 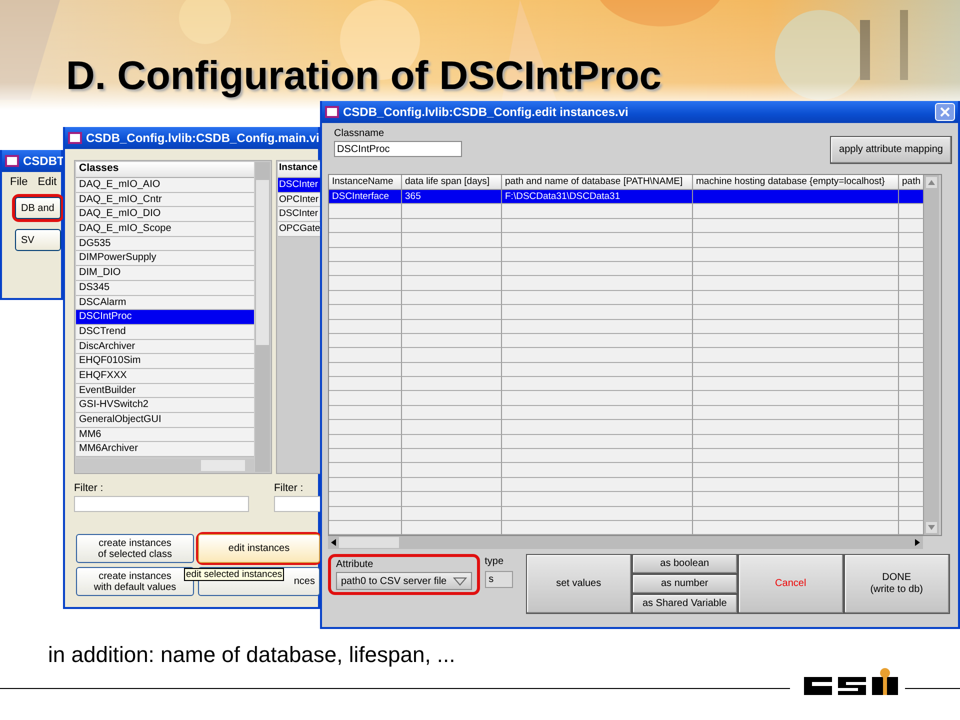 What do you see at coordinates (259, 549) in the screenshot?
I see `action-button: edit instances` at bounding box center [259, 549].